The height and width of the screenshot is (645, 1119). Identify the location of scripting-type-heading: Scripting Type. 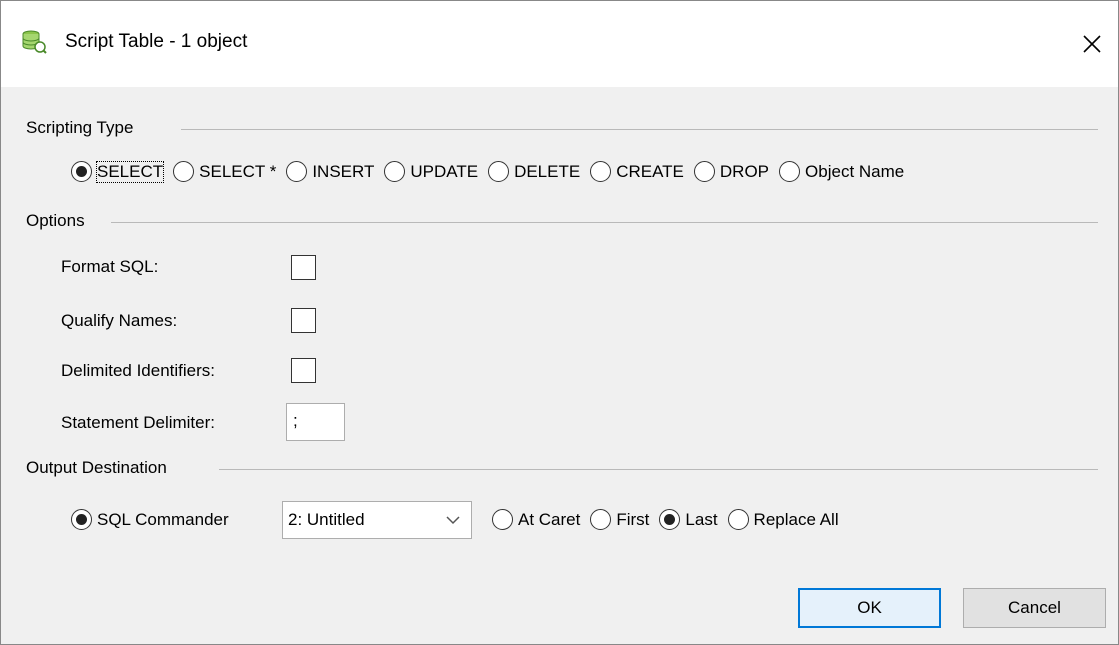
(80, 127).